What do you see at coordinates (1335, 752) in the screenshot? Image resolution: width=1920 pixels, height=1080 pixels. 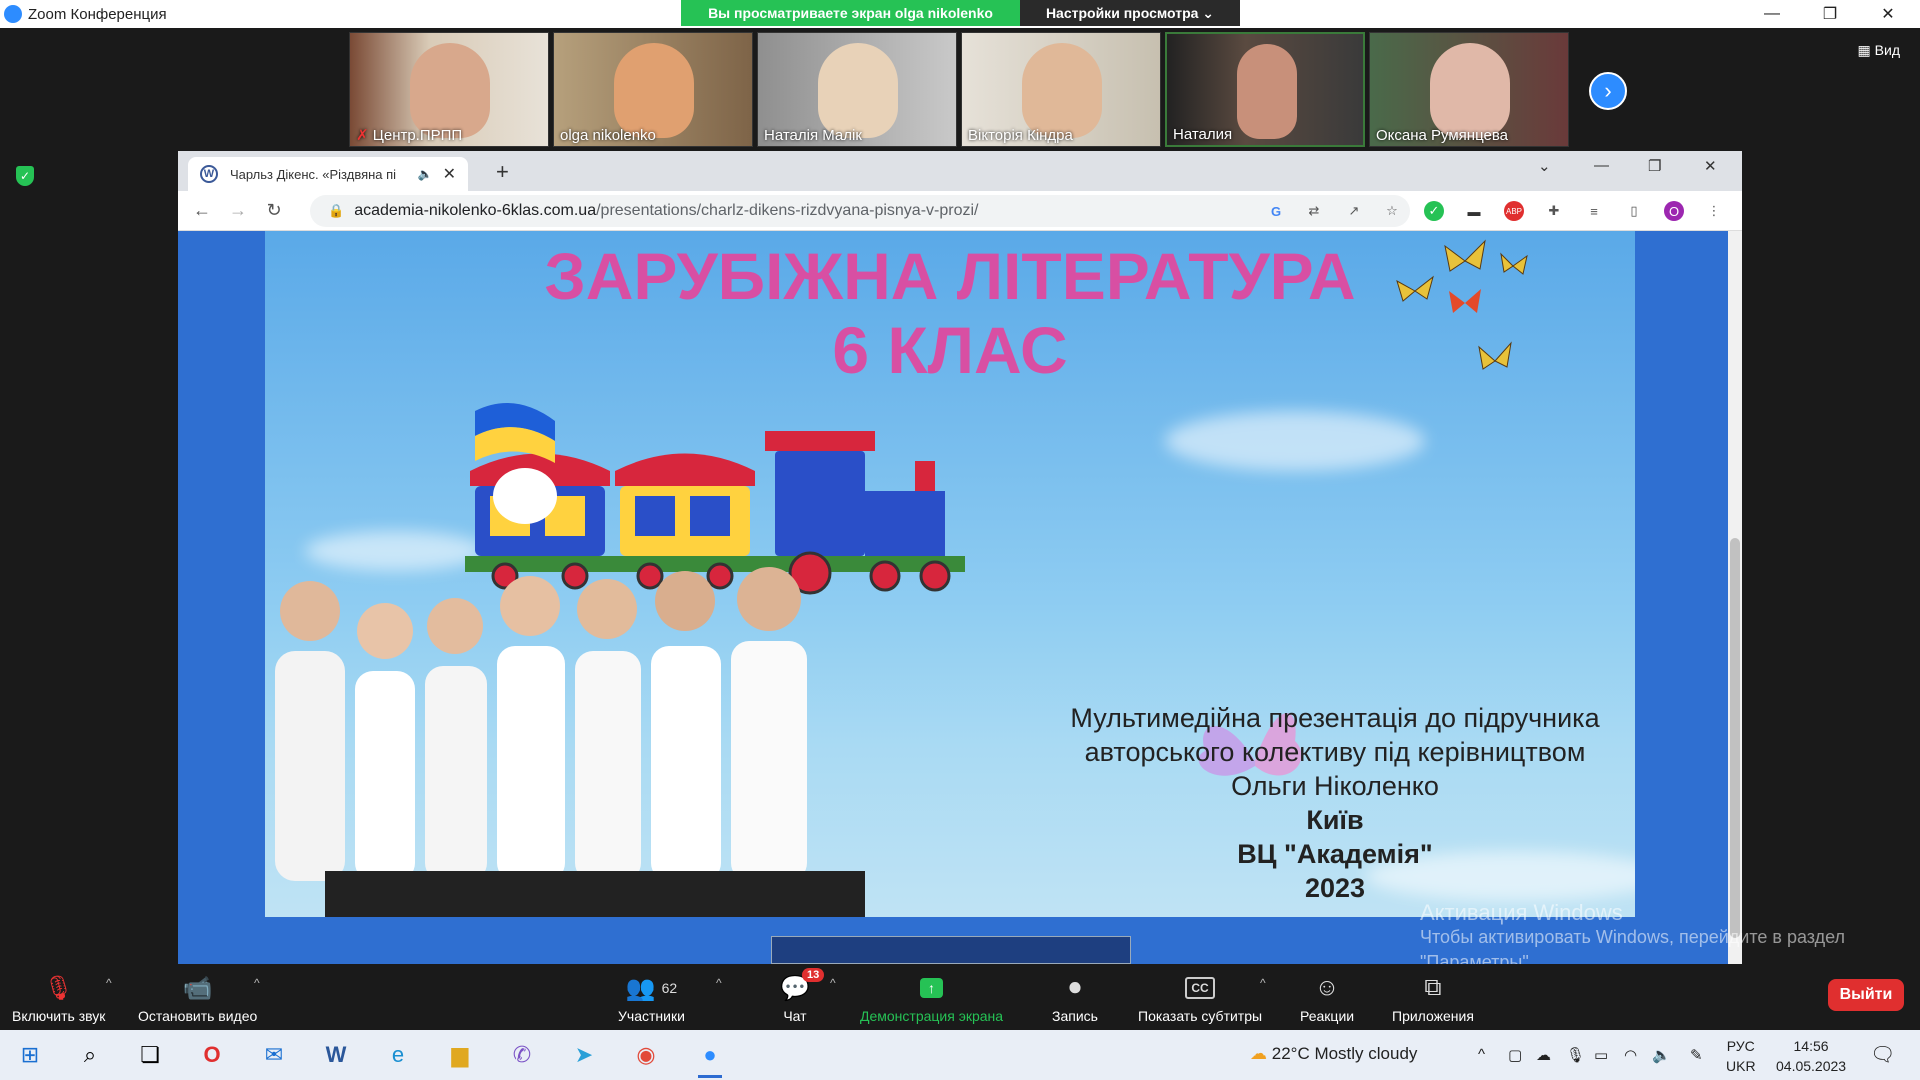 I see `slide-desc-line2: авторського колективу під керівництвом` at bounding box center [1335, 752].